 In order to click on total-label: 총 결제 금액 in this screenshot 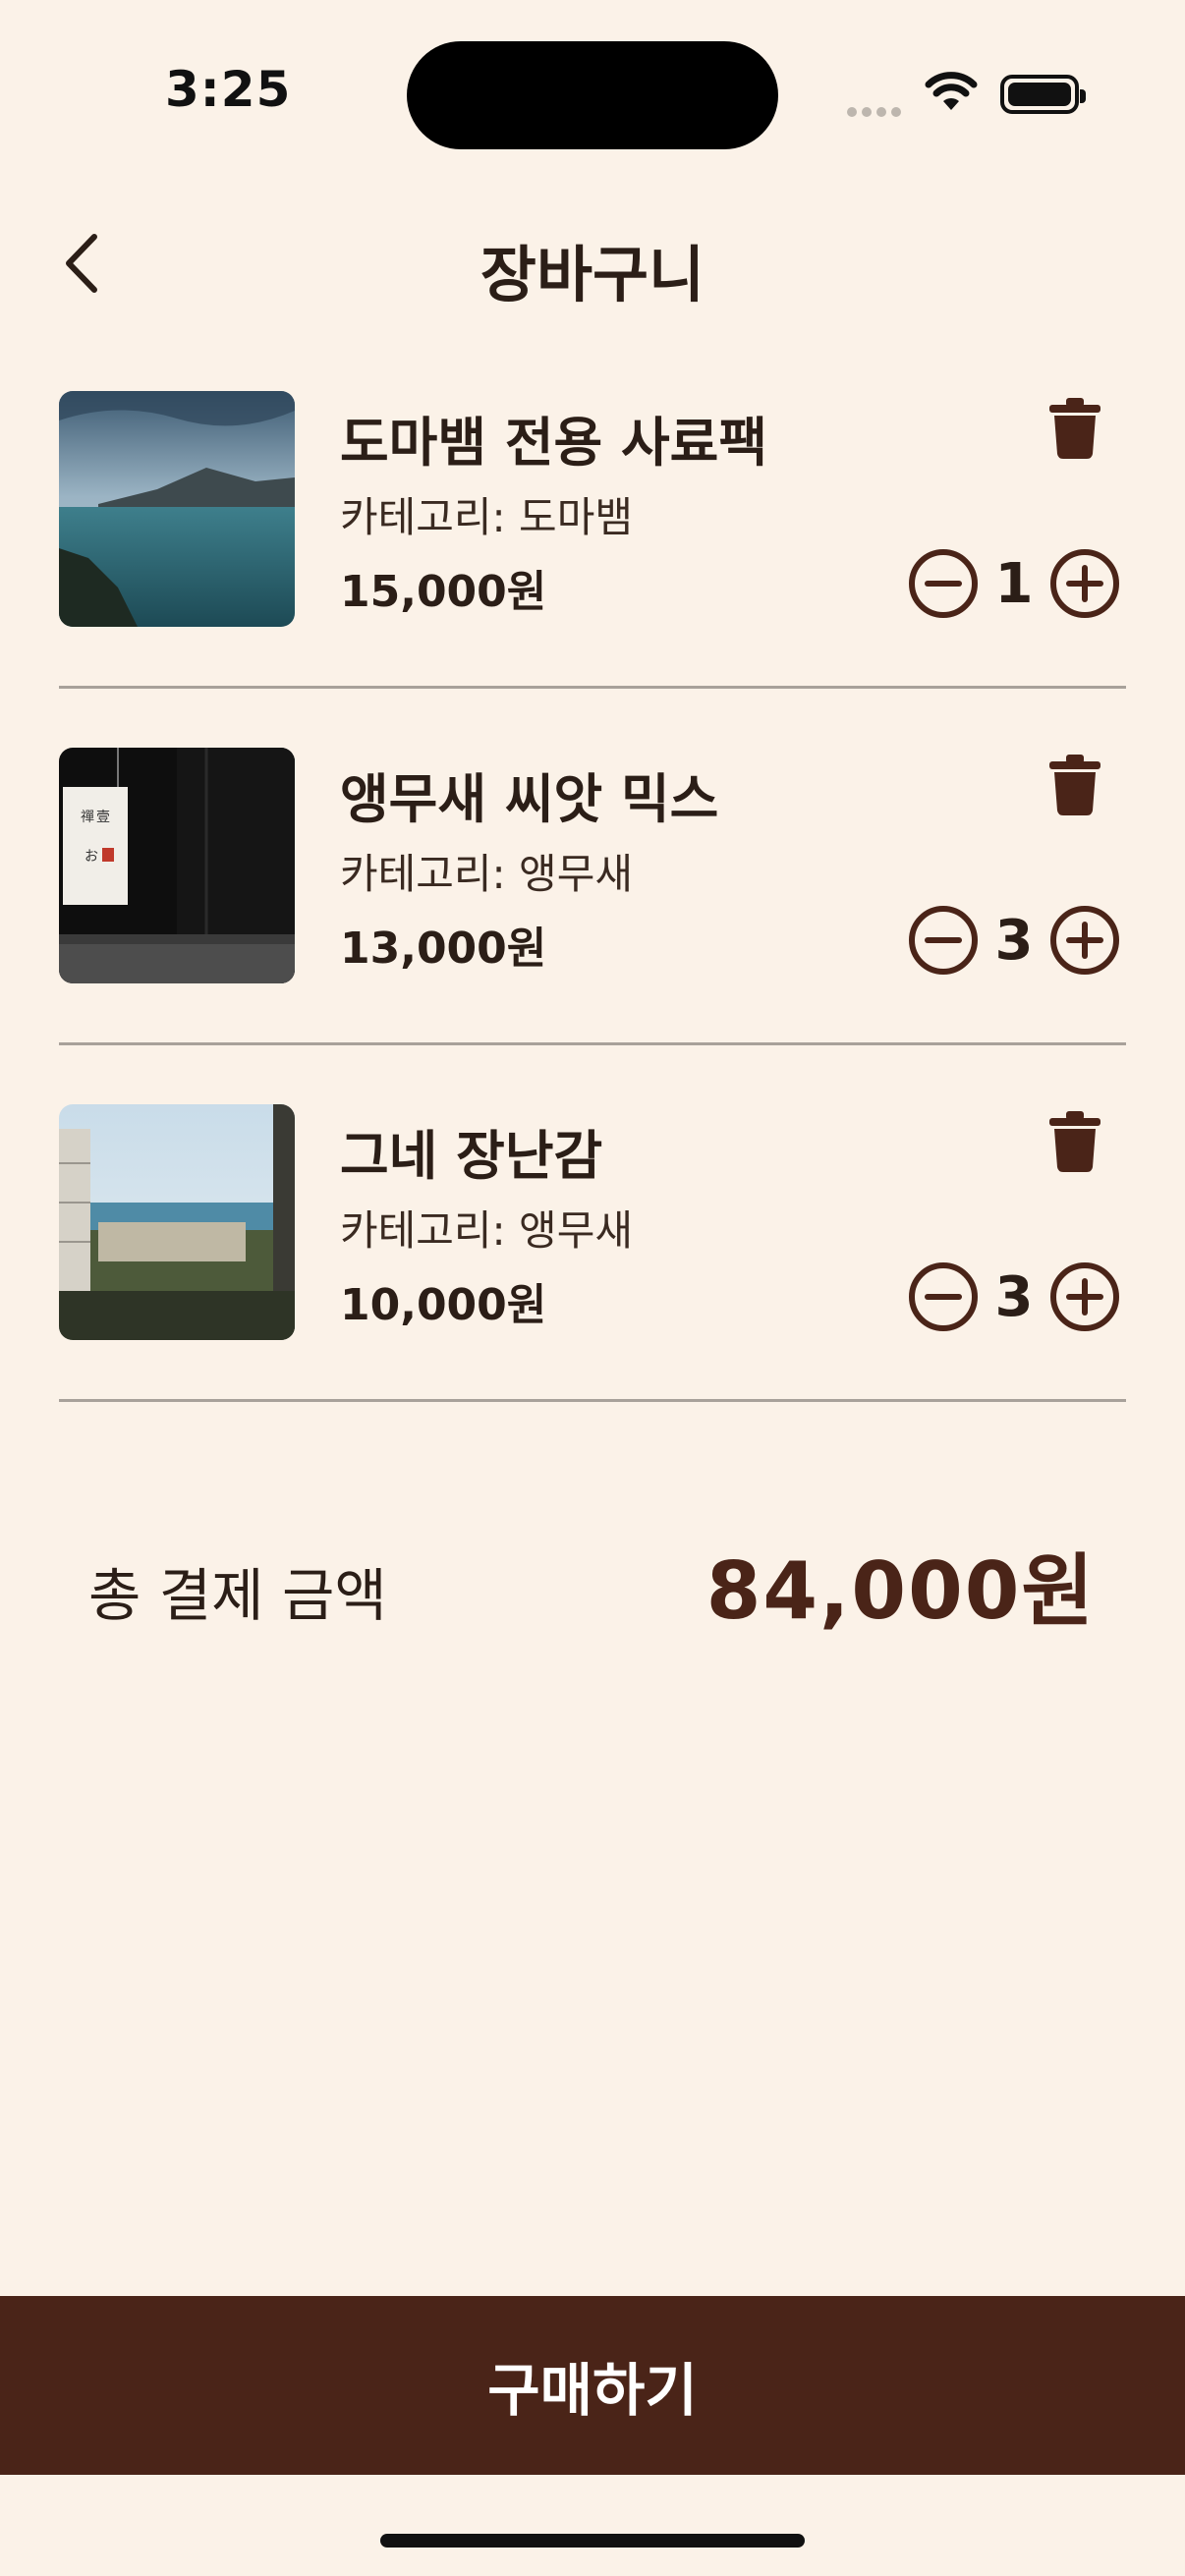, I will do `click(238, 1595)`.